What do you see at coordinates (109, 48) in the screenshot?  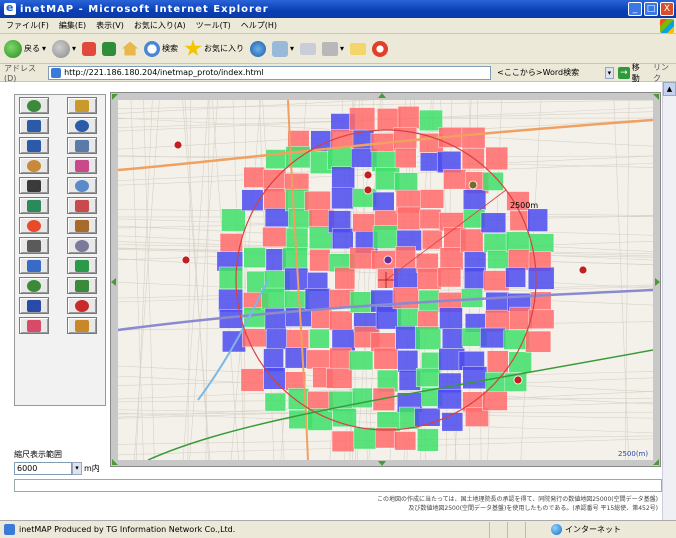 I see `refresh-button` at bounding box center [109, 48].